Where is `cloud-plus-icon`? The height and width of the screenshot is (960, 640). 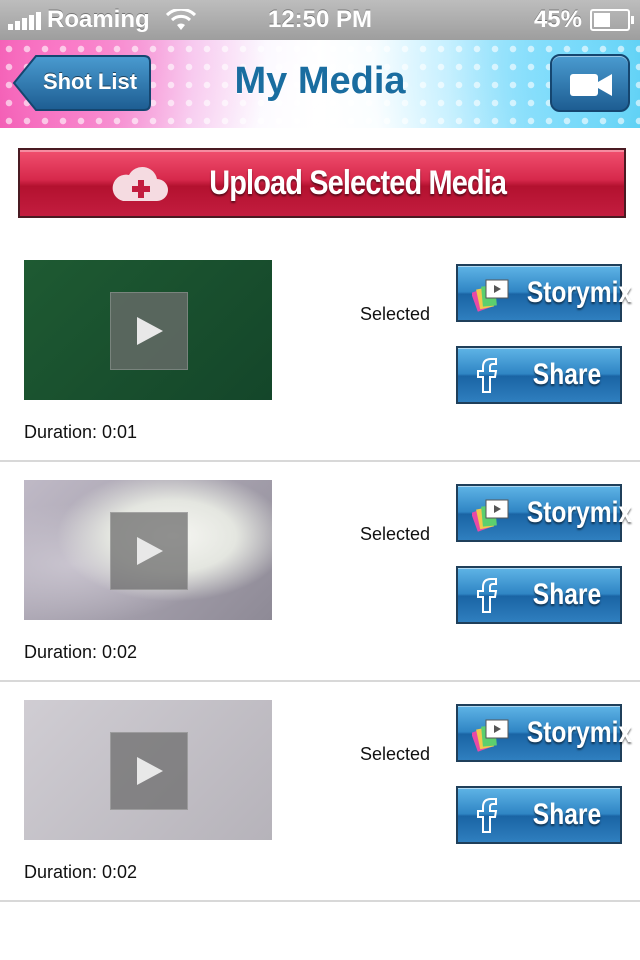 cloud-plus-icon is located at coordinates (140, 183).